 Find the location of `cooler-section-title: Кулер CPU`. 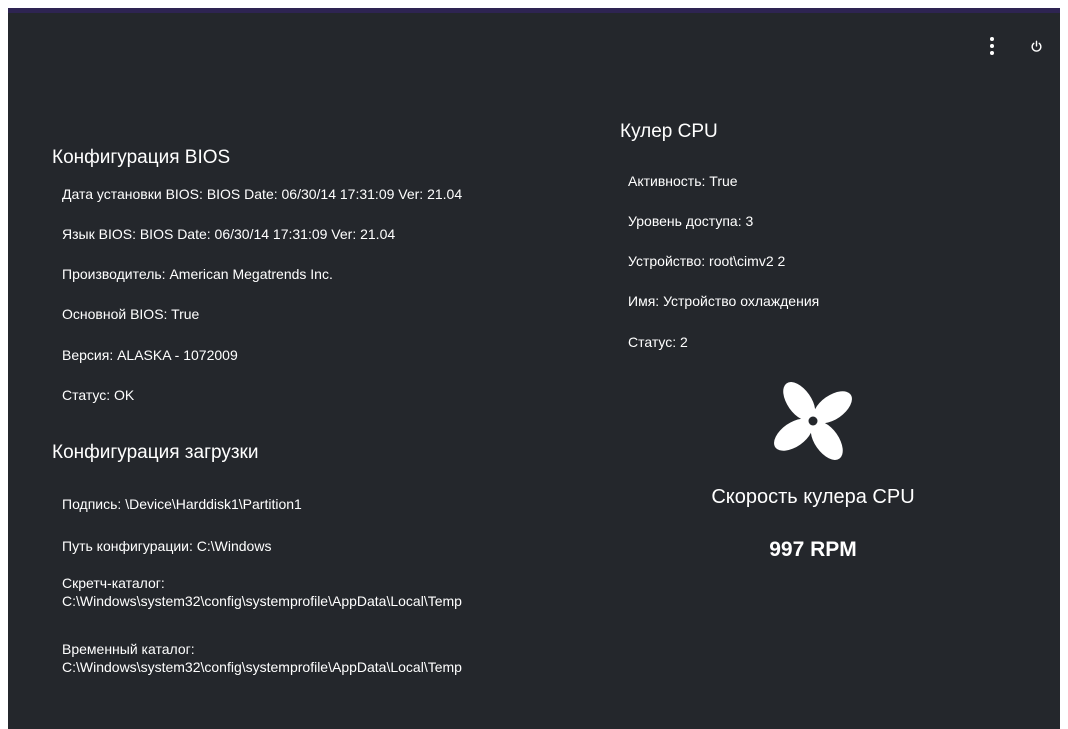

cooler-section-title: Кулер CPU is located at coordinates (669, 131).